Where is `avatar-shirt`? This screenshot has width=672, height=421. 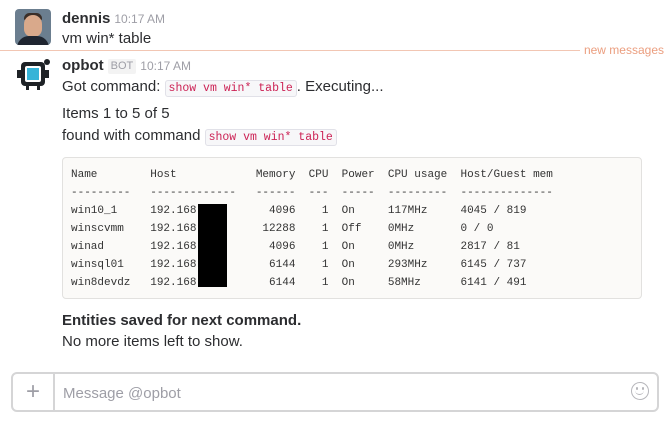 avatar-shirt is located at coordinates (33, 40).